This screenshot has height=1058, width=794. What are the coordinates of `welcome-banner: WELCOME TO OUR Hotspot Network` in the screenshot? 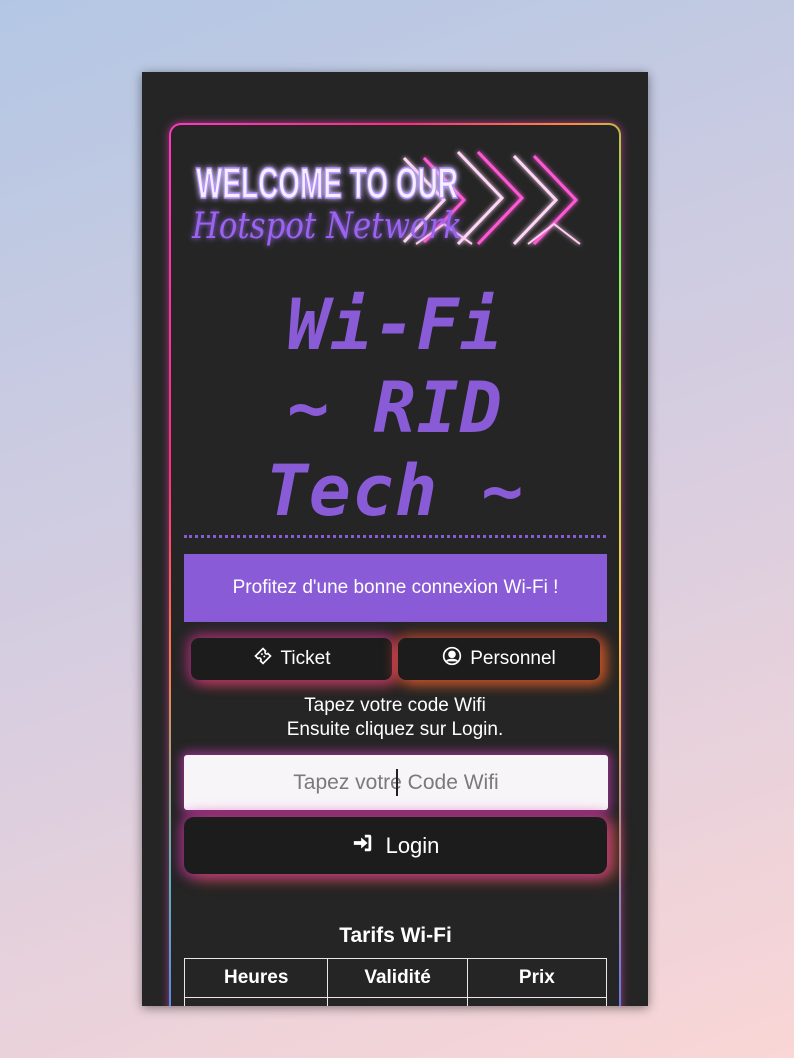 It's located at (386, 198).